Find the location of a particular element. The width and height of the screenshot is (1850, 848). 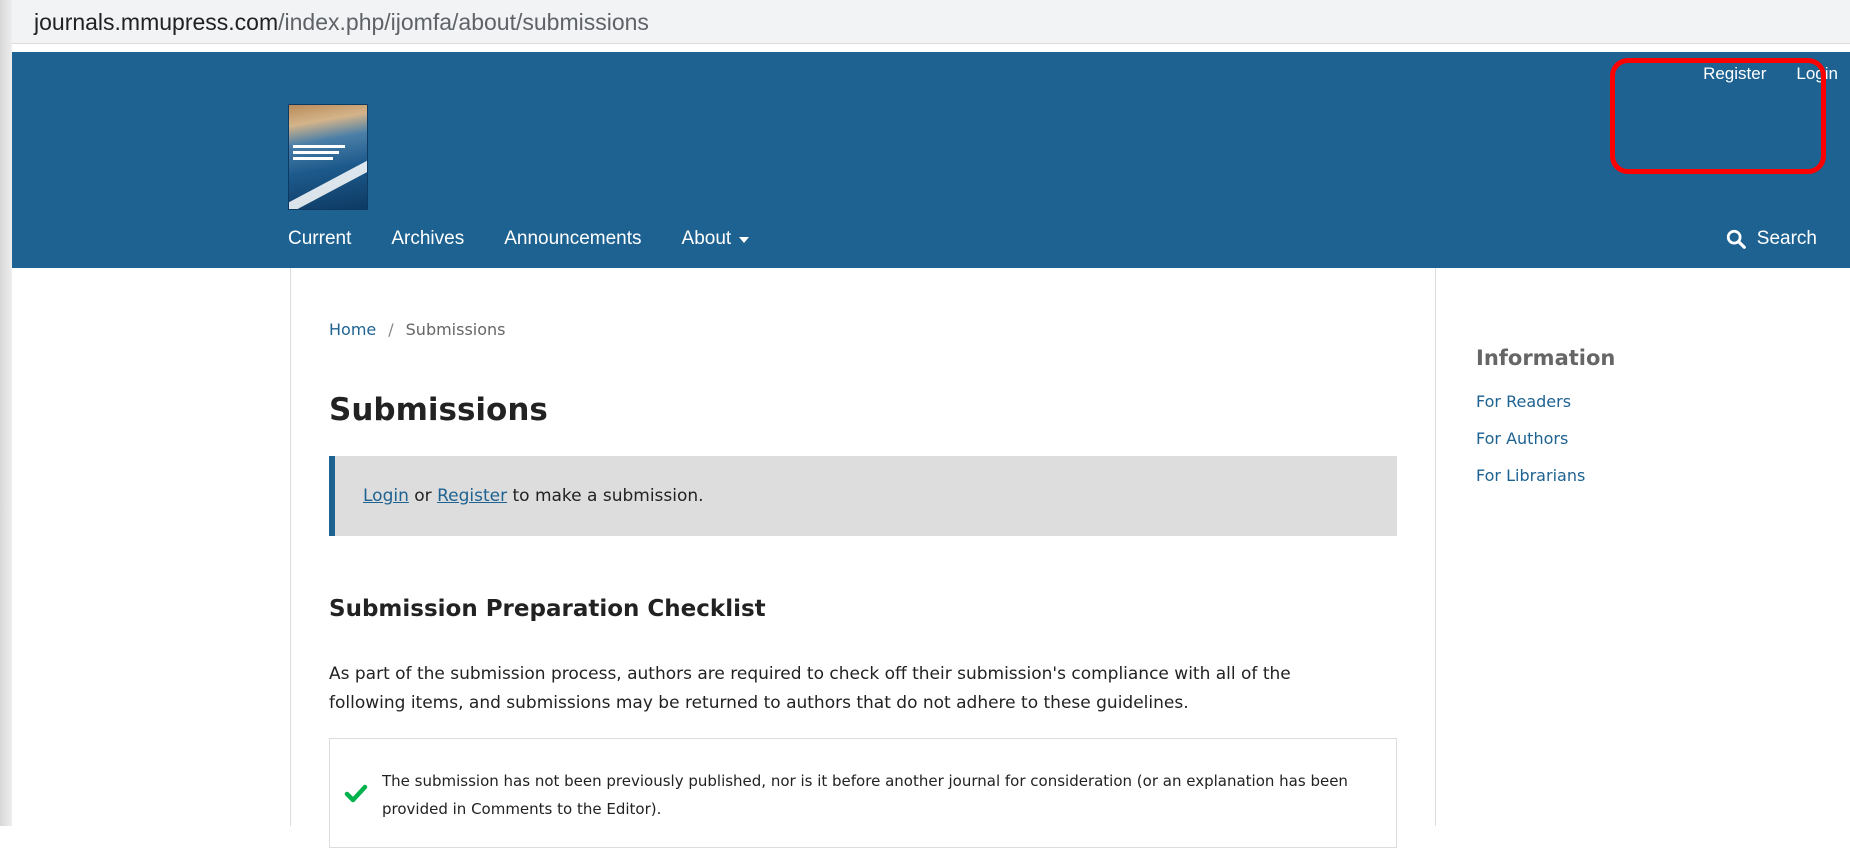

cta-login-link: Login is located at coordinates (386, 496).